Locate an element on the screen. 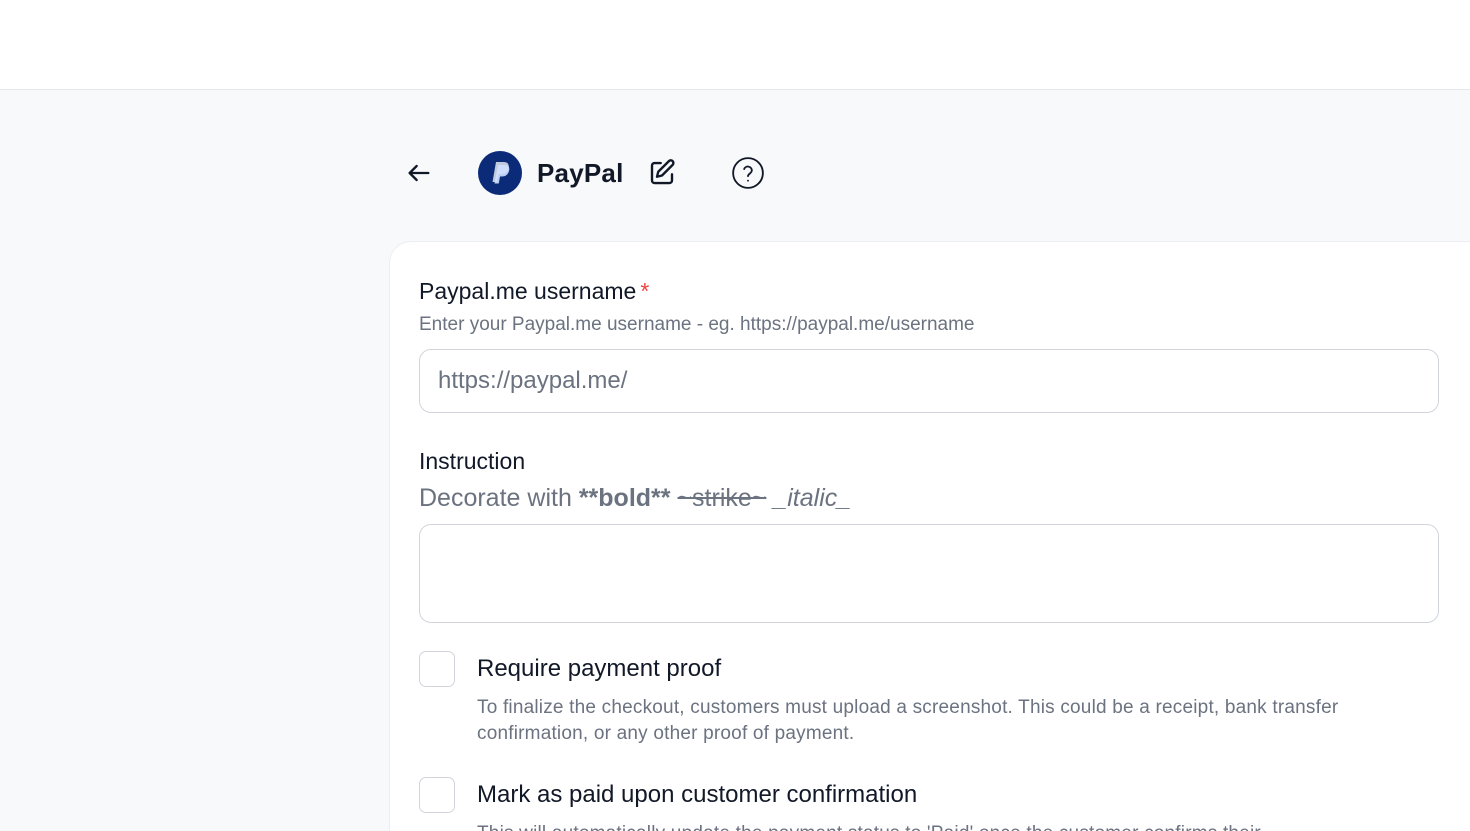  instruction-help-prefix: Decorate with is located at coordinates (495, 498).